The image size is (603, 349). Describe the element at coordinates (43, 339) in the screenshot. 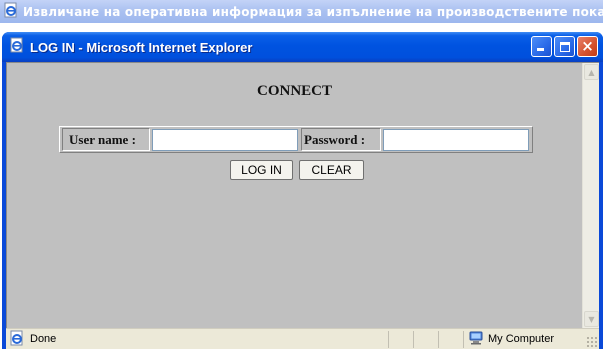

I see `status-text: Done` at that location.